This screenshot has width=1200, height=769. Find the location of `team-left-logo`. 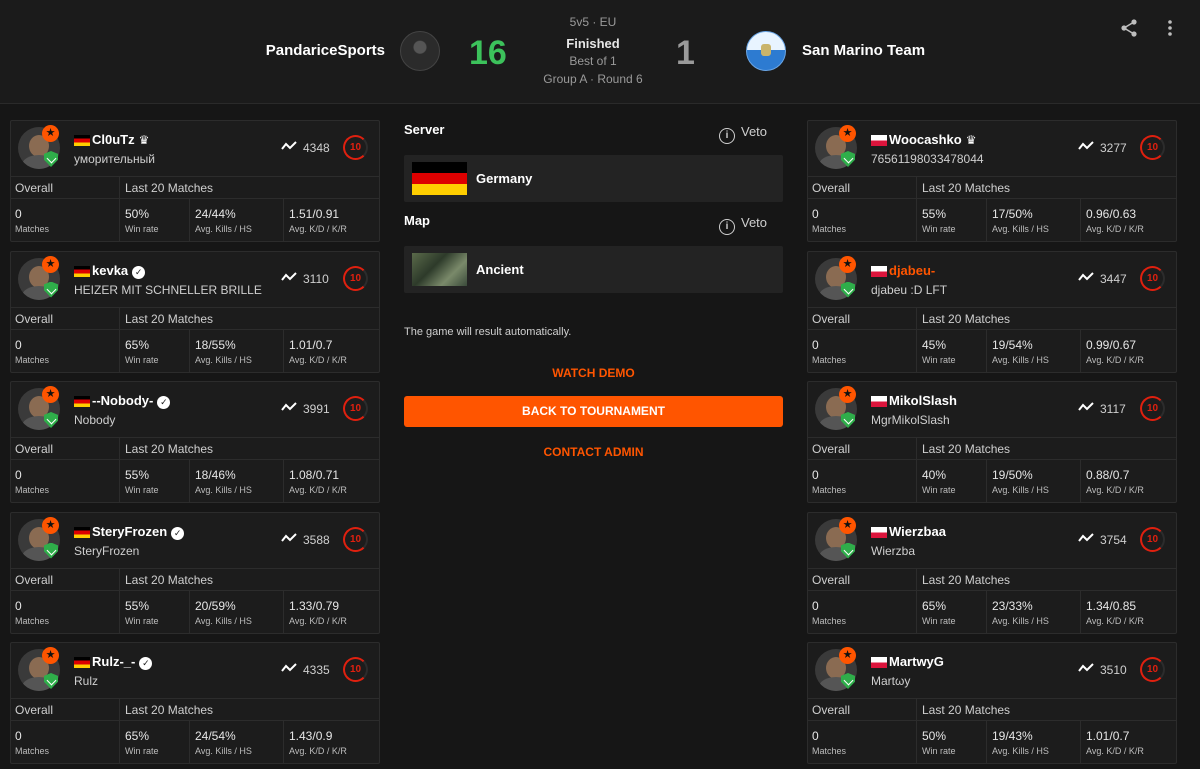

team-left-logo is located at coordinates (420, 51).